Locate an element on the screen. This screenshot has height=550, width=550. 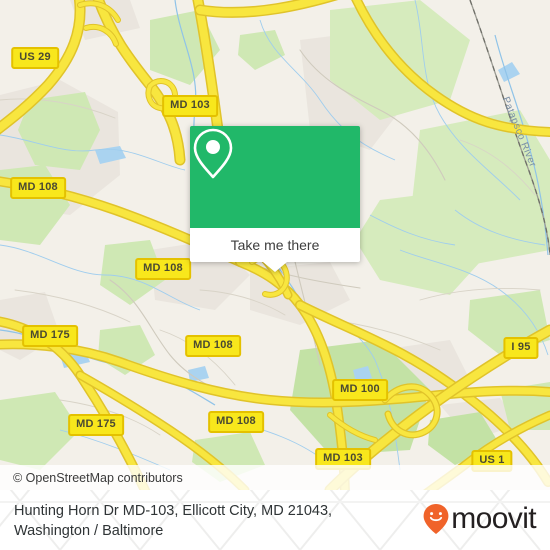
take-me-there-label: Take me there is located at coordinates (275, 245).